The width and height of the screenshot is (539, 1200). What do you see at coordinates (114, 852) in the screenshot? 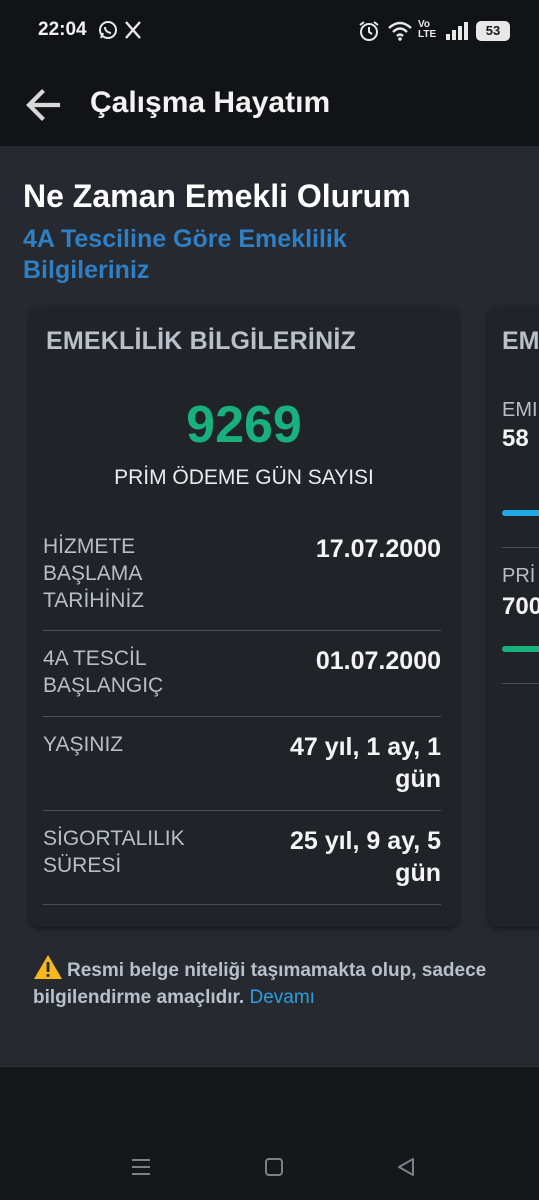
I see `row-label: SİGORTALILIK SÜRESİ` at bounding box center [114, 852].